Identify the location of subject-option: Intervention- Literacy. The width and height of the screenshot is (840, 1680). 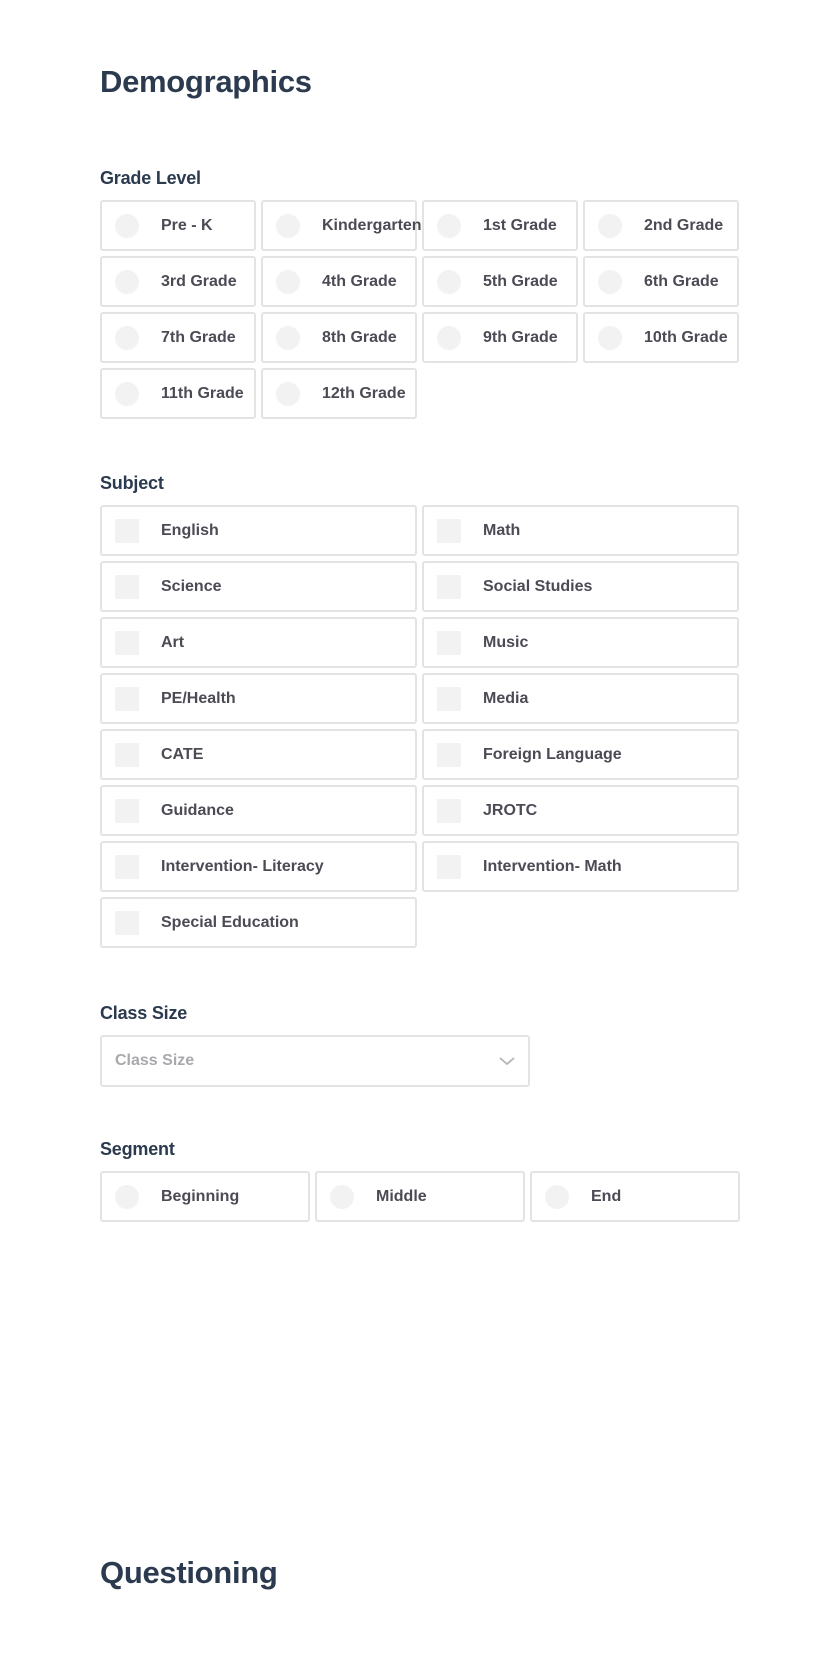
(258, 866).